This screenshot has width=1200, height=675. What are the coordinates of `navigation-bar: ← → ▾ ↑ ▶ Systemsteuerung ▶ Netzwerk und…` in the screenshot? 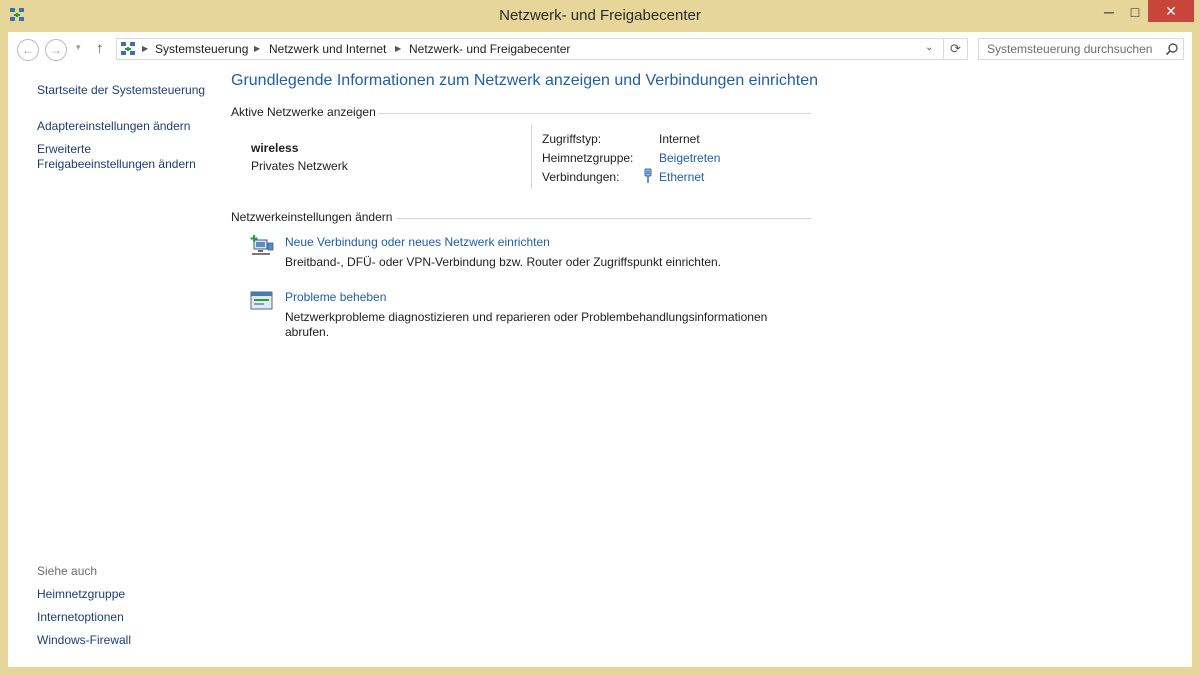 It's located at (600, 49).